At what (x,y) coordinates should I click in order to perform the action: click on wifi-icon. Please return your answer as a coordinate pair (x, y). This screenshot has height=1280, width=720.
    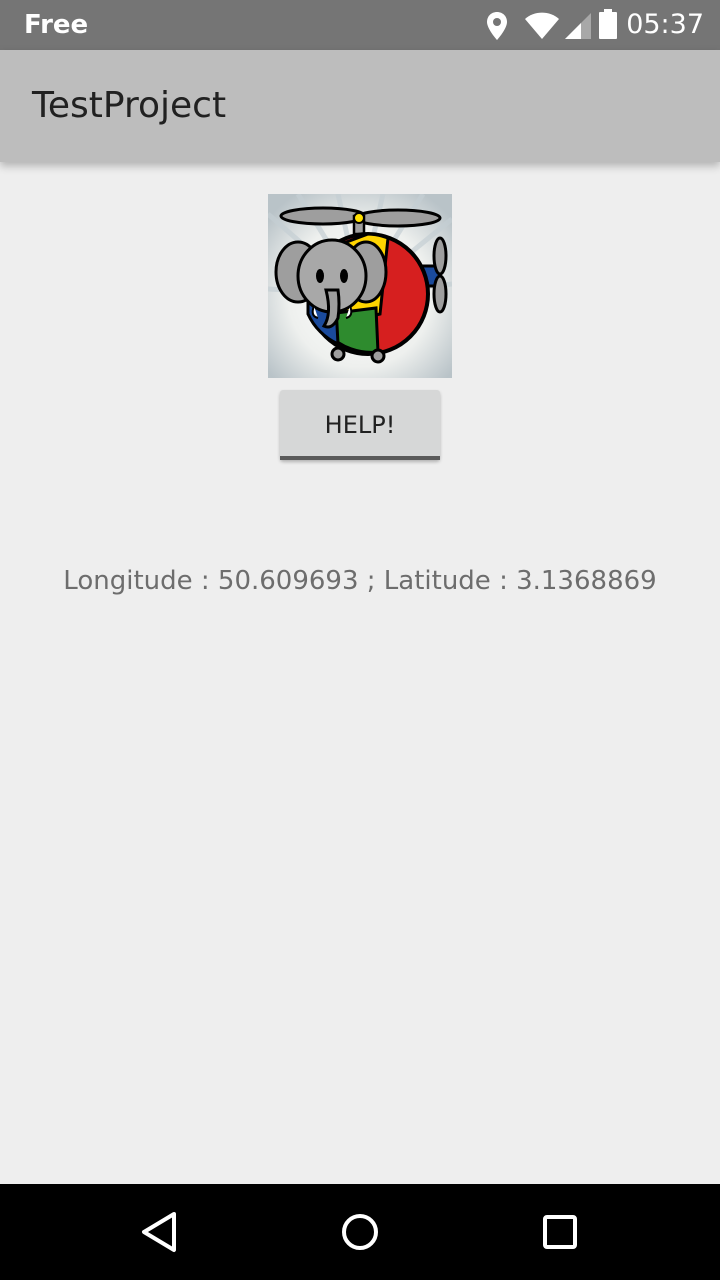
    Looking at the image, I should click on (542, 25).